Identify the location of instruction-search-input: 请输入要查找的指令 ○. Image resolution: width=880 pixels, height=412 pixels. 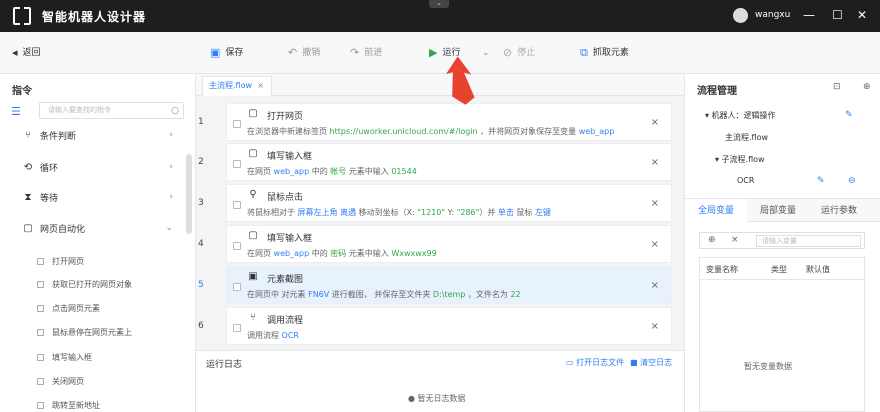
(111, 110).